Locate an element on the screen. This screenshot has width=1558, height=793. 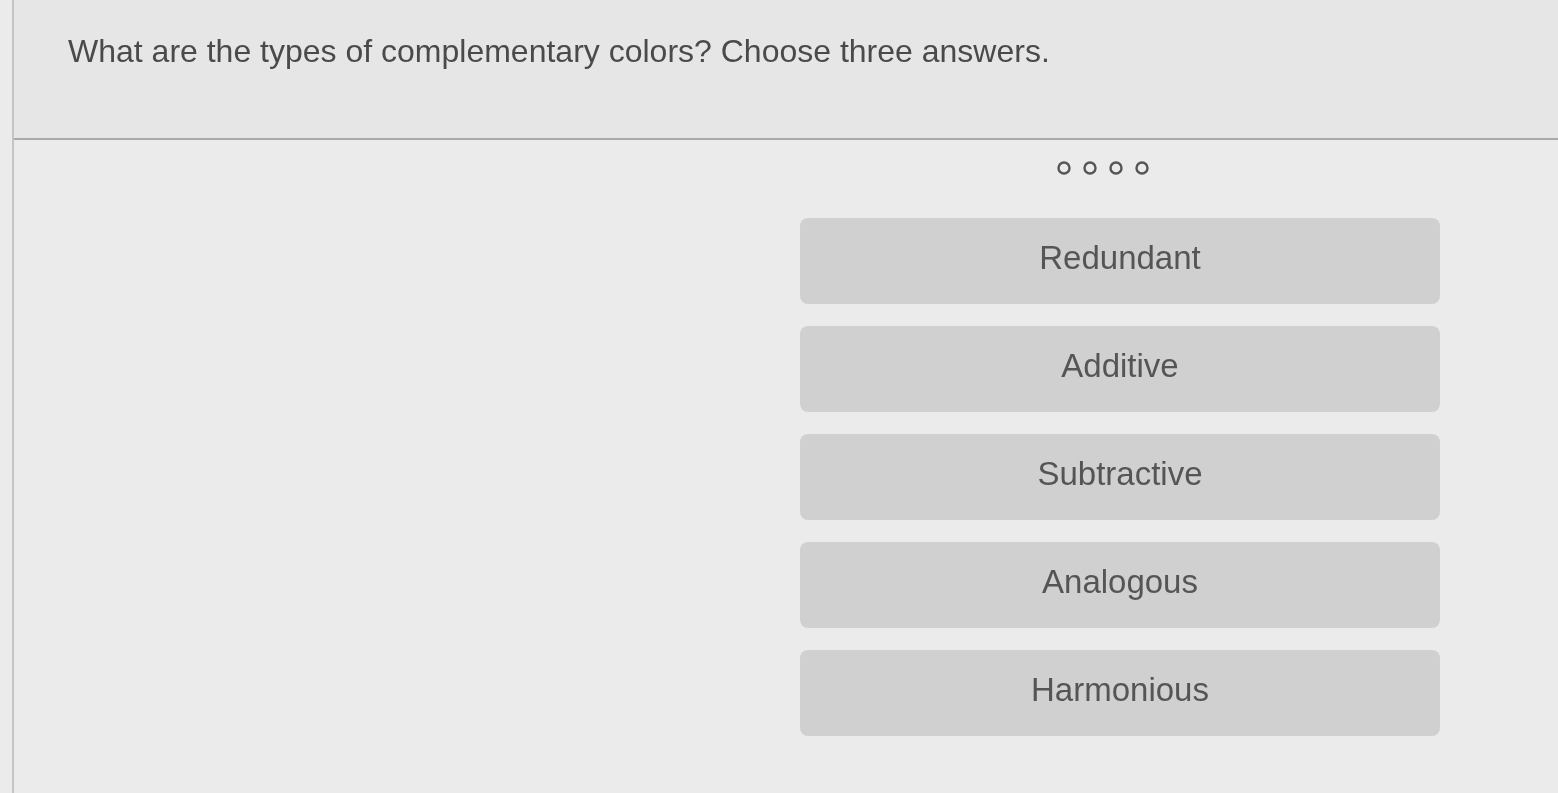
answer-option: Subtractive is located at coordinates (1120, 477).